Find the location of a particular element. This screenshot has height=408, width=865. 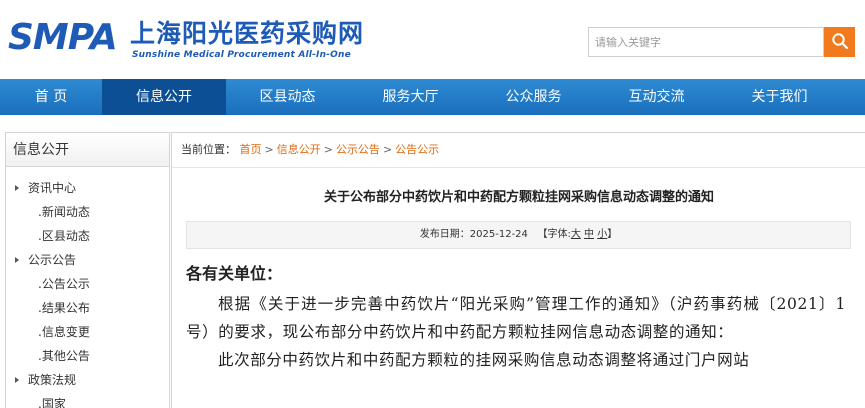

font-size-small-button: 小 is located at coordinates (602, 234).